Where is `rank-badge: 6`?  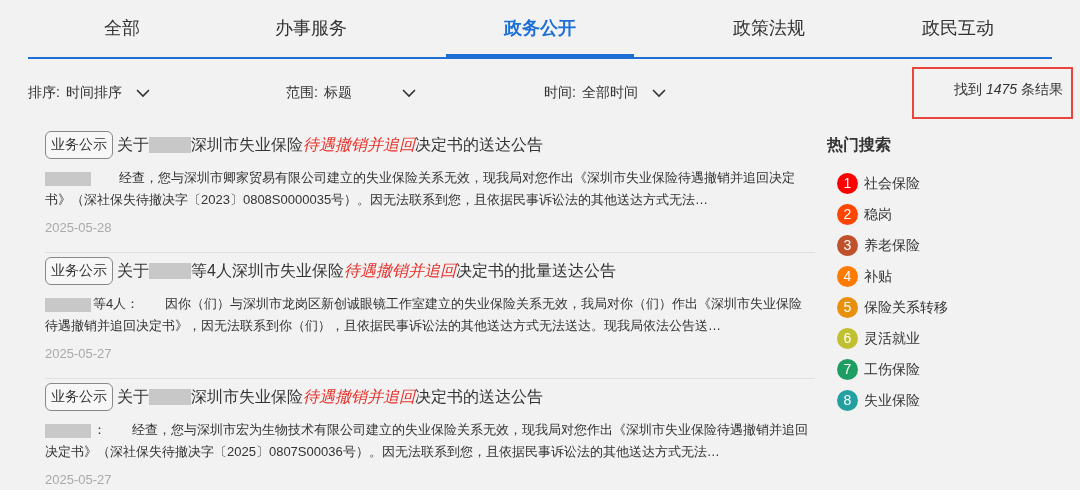
rank-badge: 6 is located at coordinates (847, 338).